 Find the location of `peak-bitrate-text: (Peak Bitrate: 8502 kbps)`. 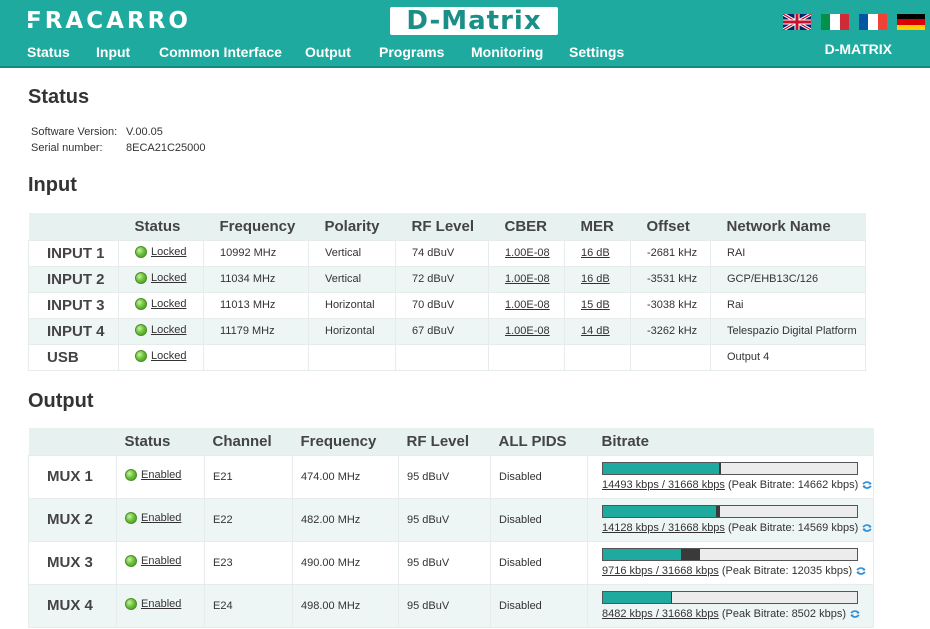

peak-bitrate-text: (Peak Bitrate: 8502 kbps) is located at coordinates (782, 613).